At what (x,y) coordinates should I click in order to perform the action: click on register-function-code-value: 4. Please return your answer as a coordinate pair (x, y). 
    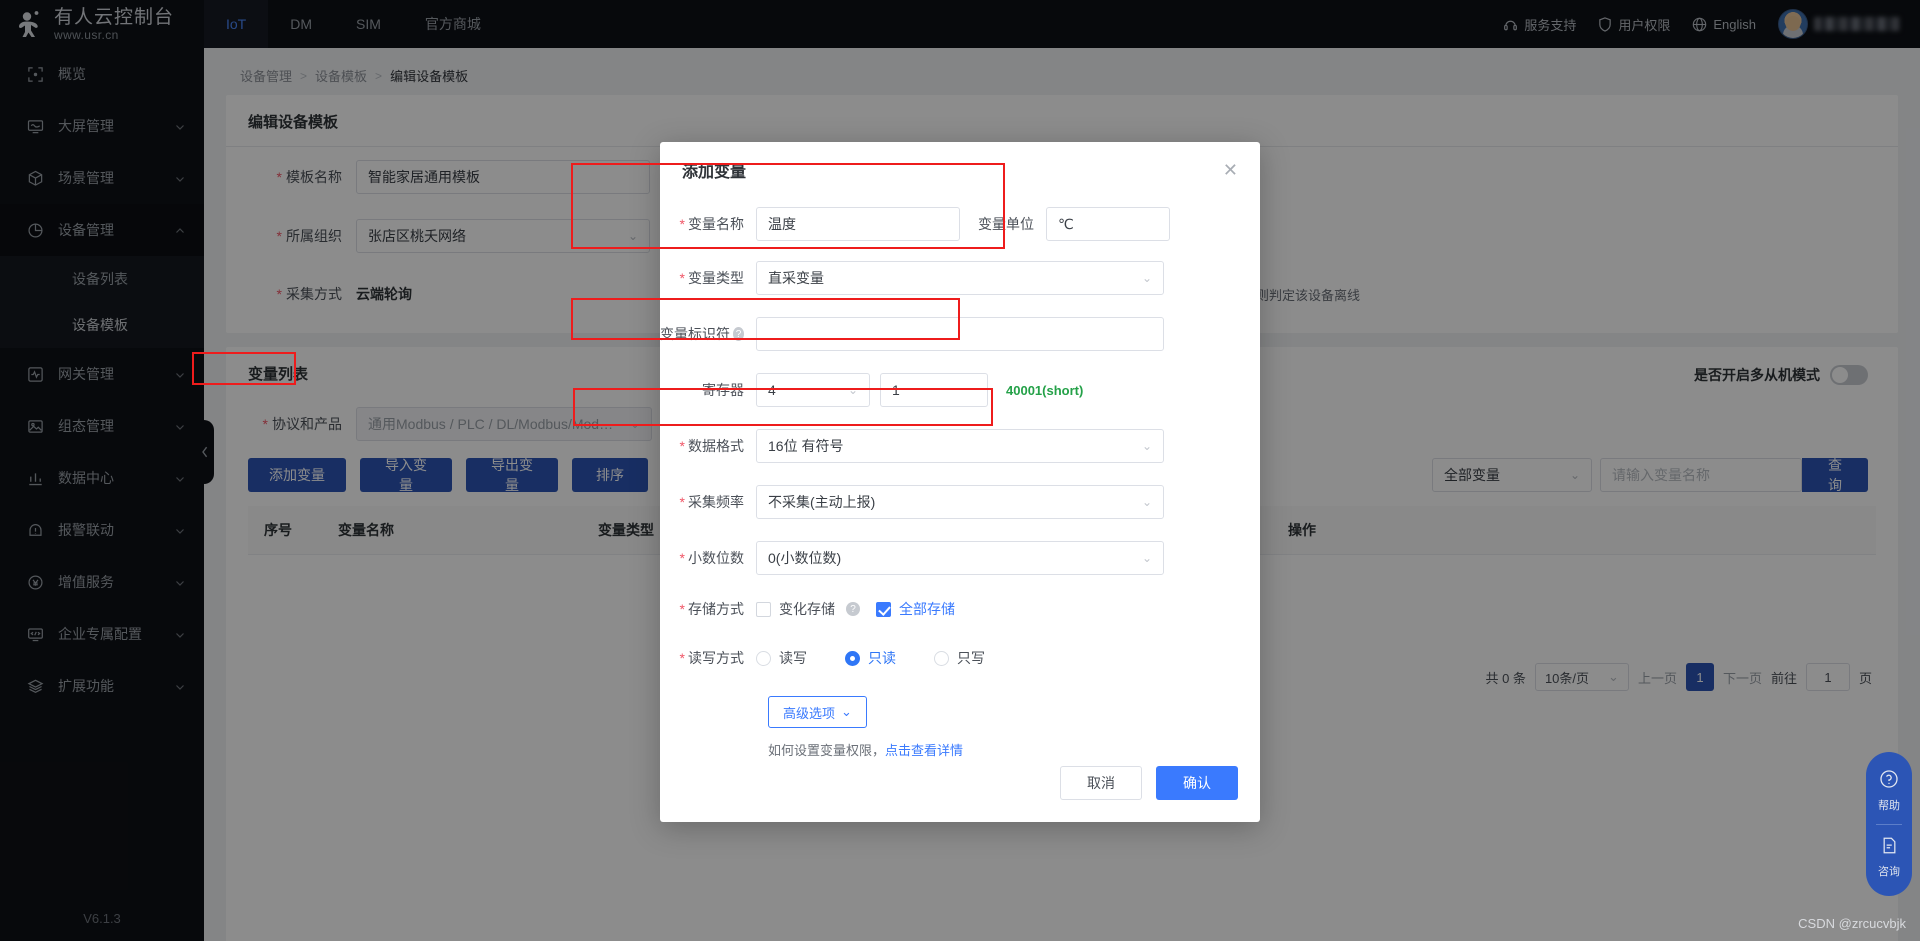
    Looking at the image, I should click on (772, 390).